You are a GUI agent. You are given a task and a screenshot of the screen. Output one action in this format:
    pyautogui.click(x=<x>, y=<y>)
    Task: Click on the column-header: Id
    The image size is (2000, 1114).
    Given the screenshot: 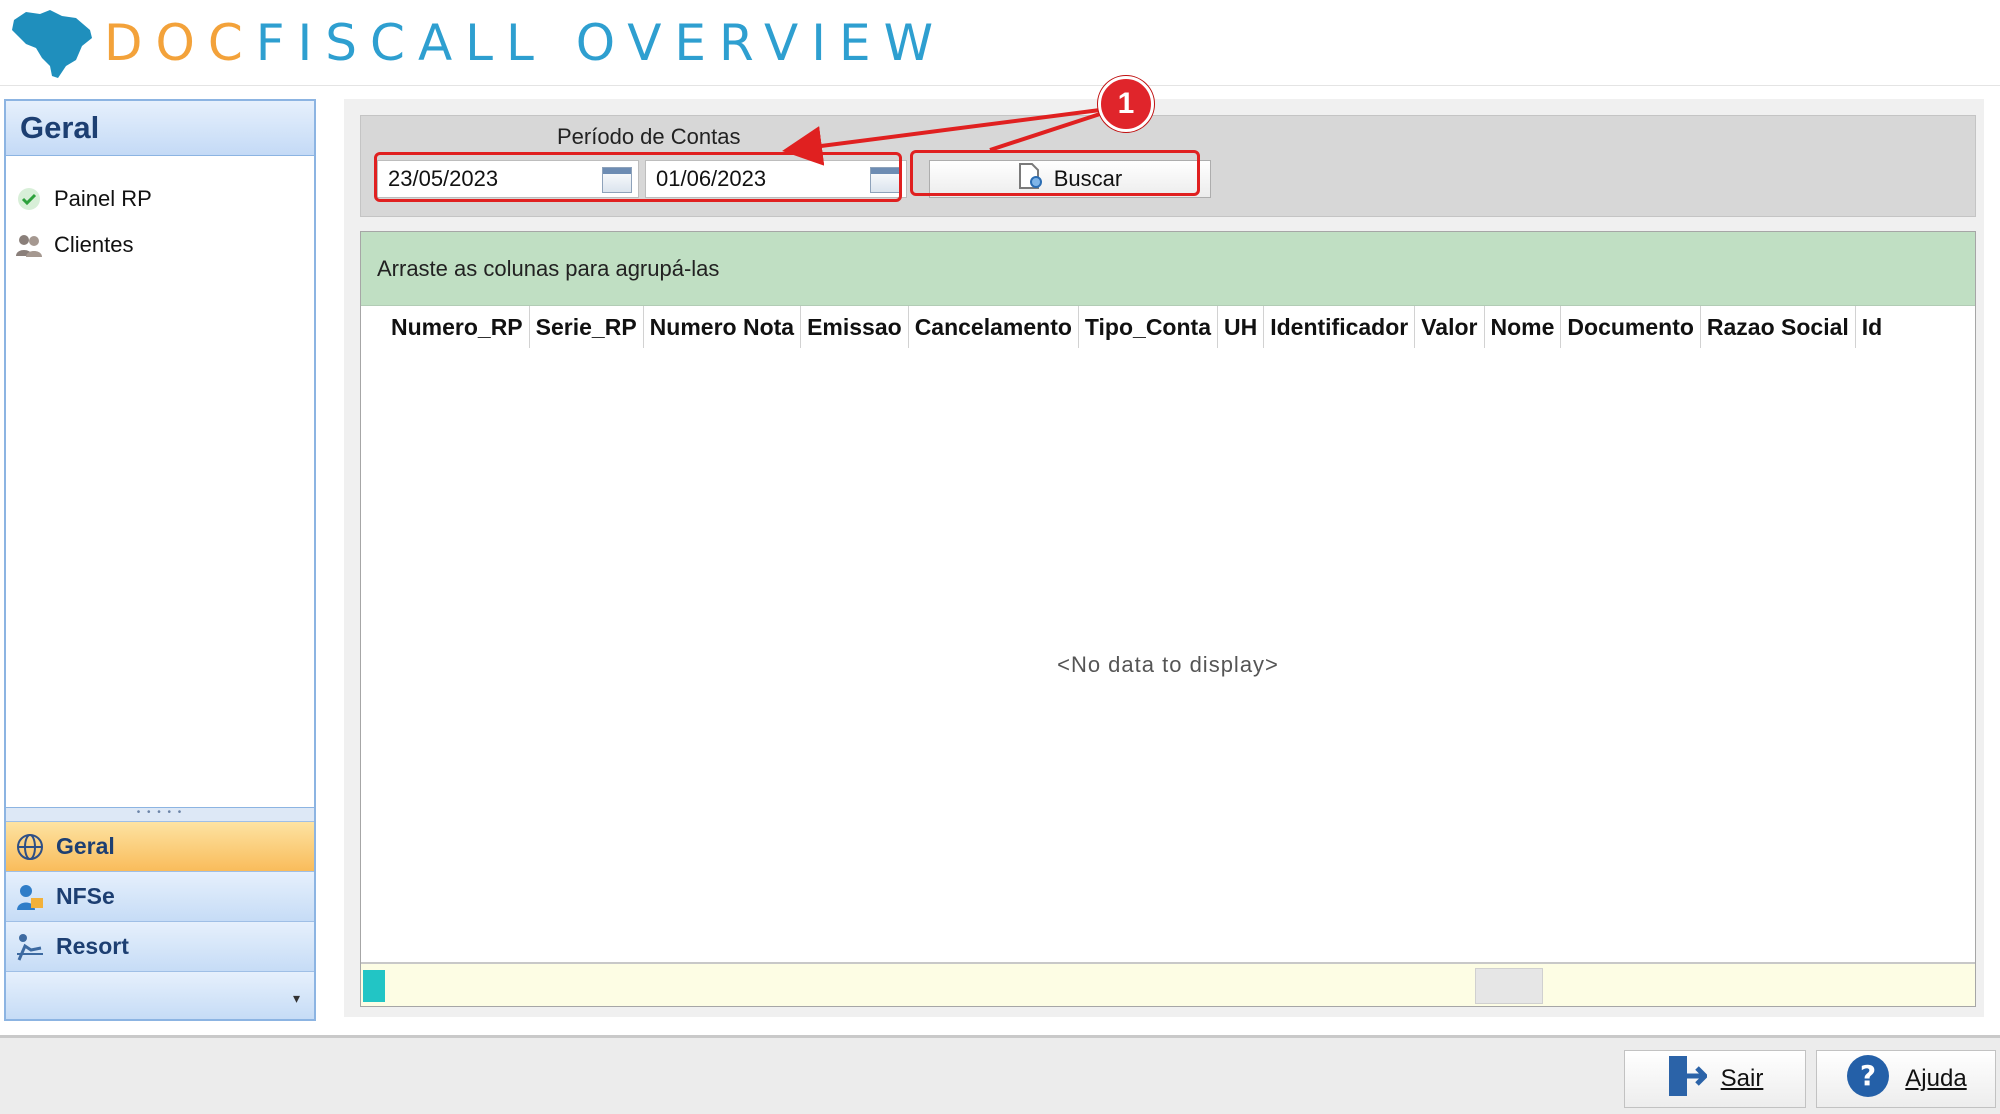 What is the action you would take?
    pyautogui.click(x=1872, y=327)
    